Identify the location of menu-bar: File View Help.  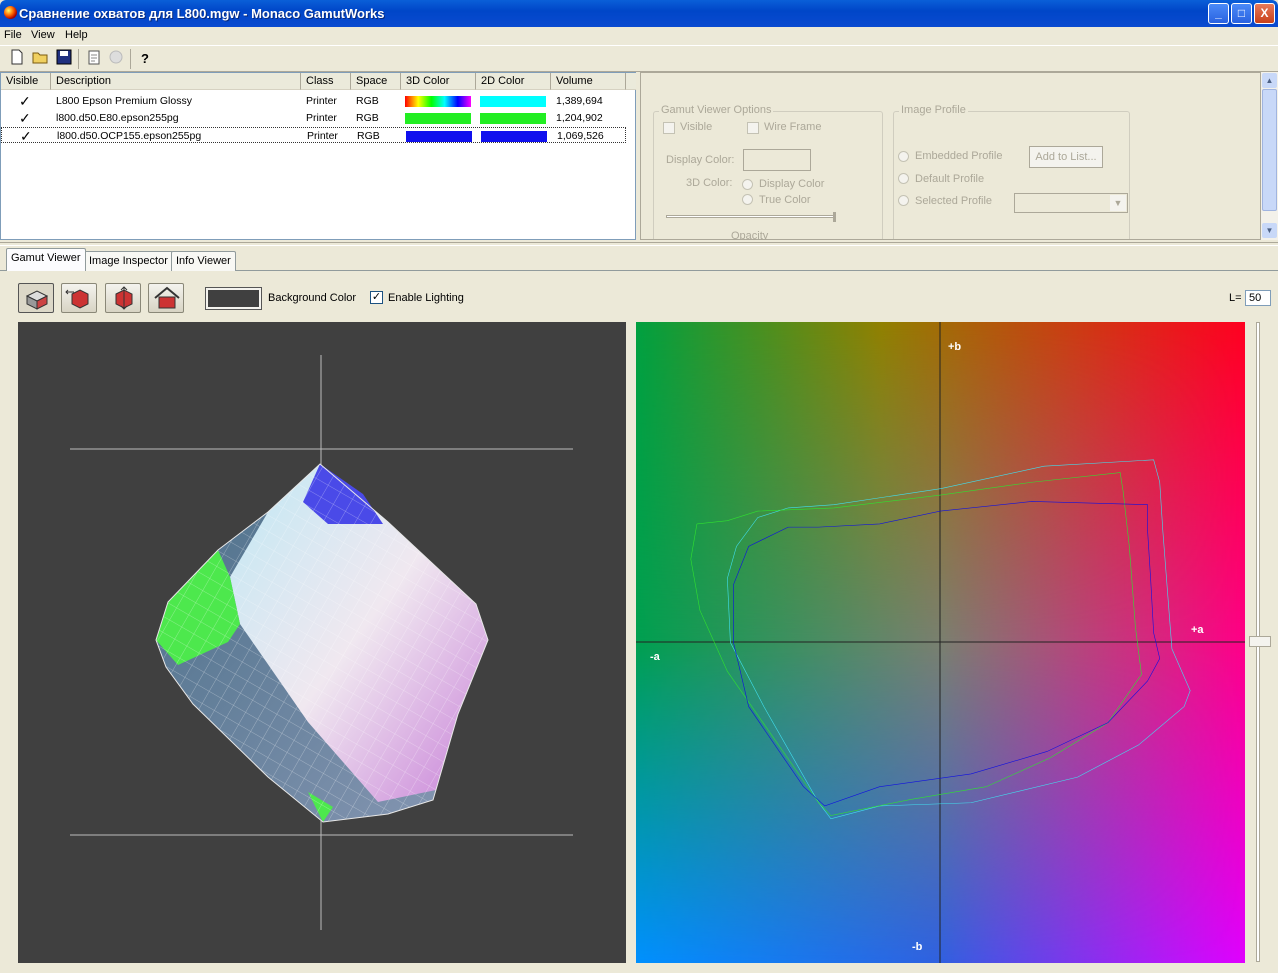
(639, 36).